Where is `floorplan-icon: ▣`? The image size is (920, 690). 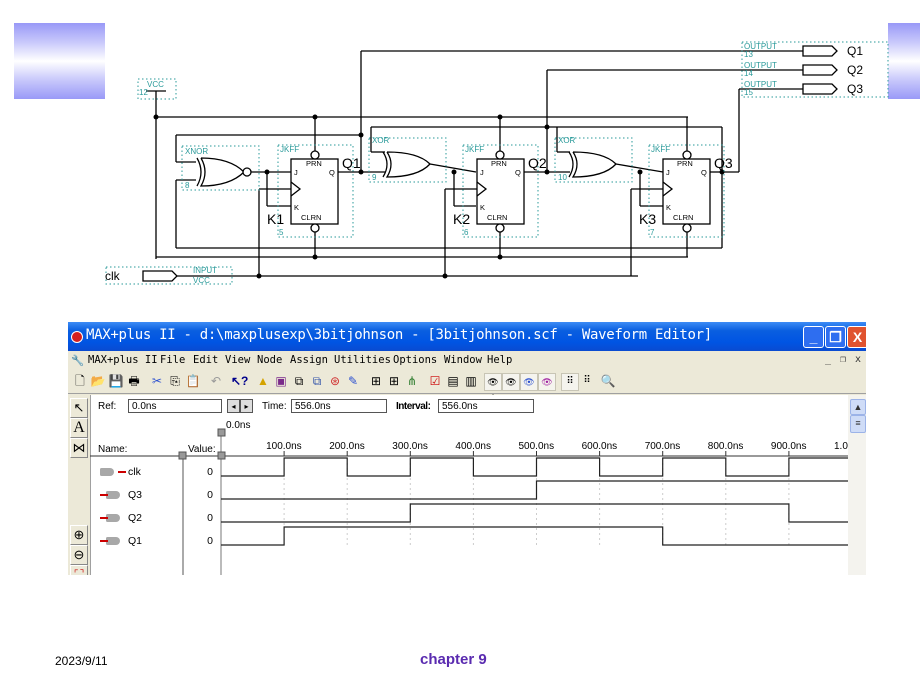 floorplan-icon: ▣ is located at coordinates (281, 381).